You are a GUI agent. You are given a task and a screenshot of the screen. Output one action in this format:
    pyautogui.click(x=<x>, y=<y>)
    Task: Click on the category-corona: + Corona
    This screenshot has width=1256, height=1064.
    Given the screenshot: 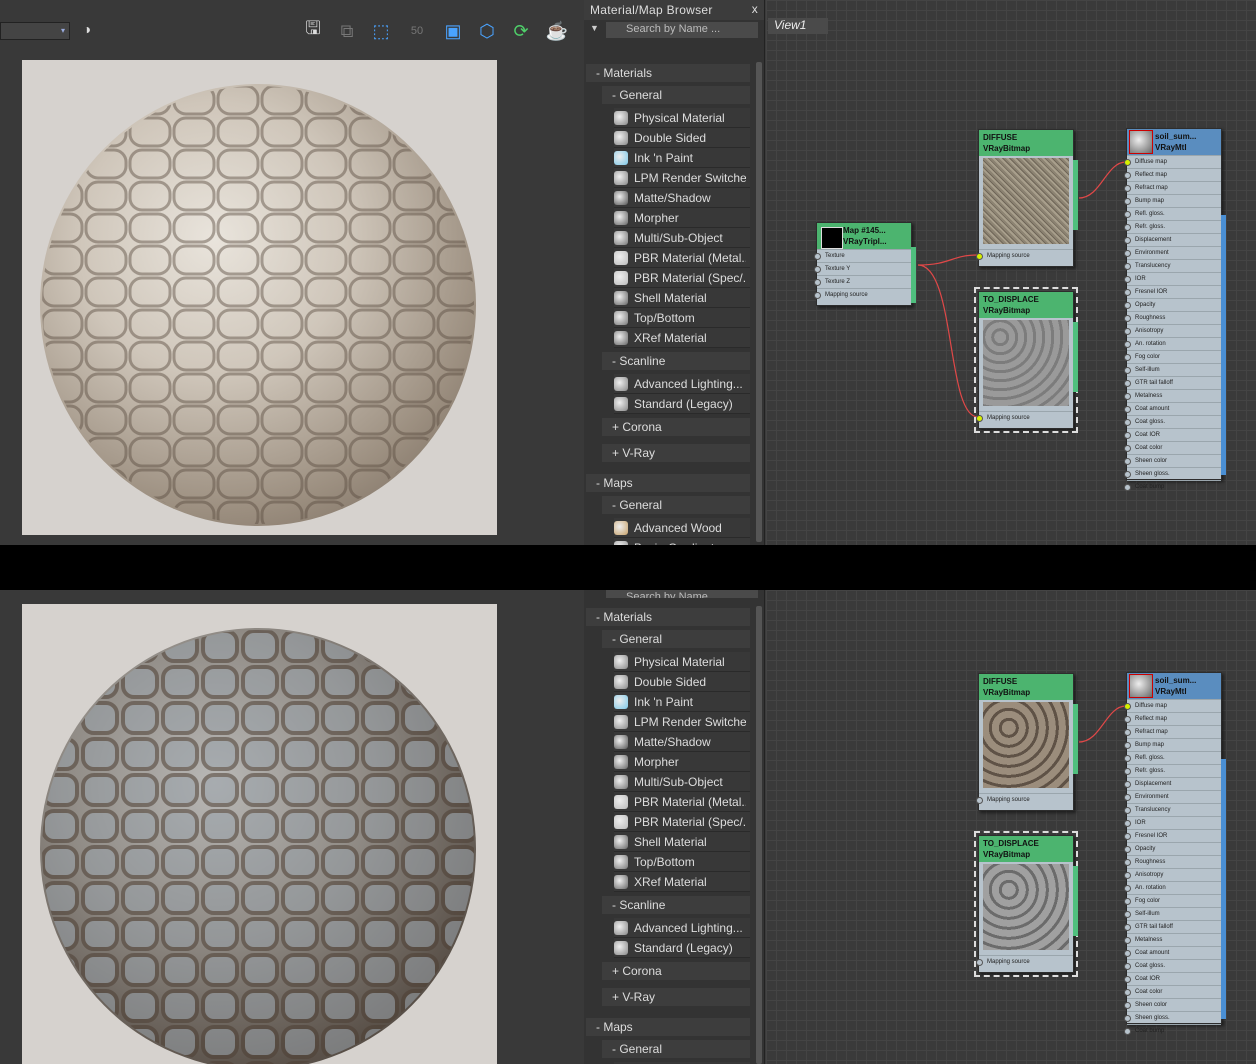 What is the action you would take?
    pyautogui.click(x=676, y=971)
    